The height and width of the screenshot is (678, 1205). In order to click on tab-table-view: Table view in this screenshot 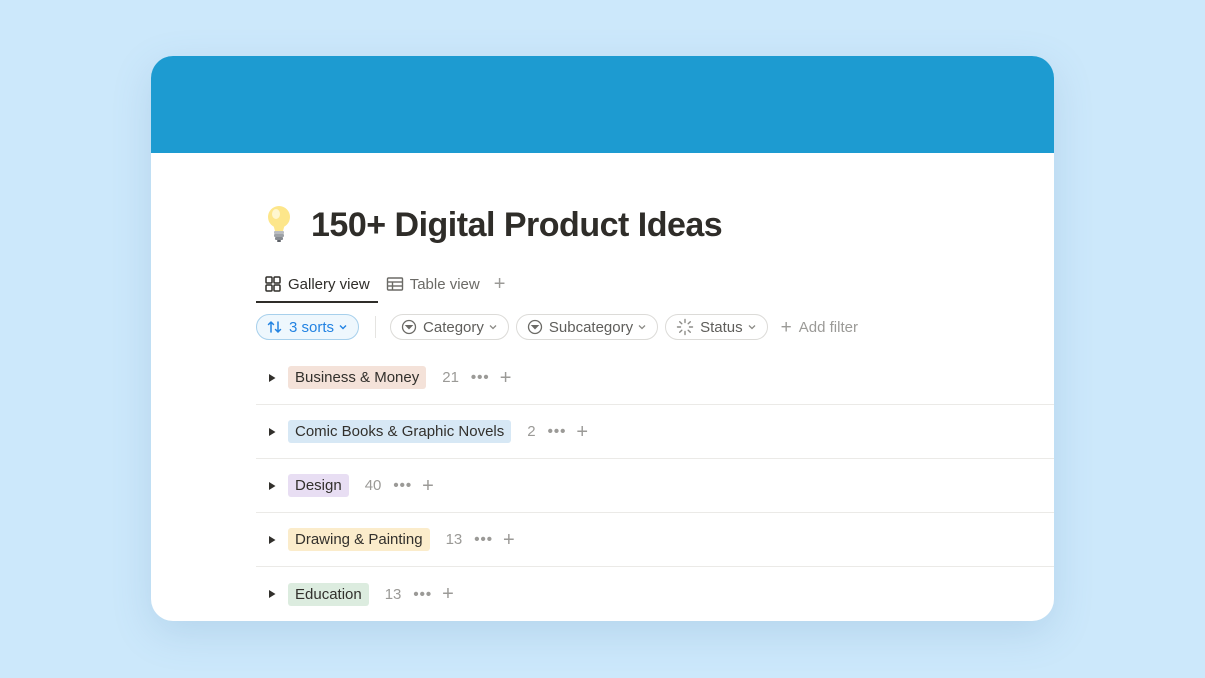, I will do `click(433, 284)`.